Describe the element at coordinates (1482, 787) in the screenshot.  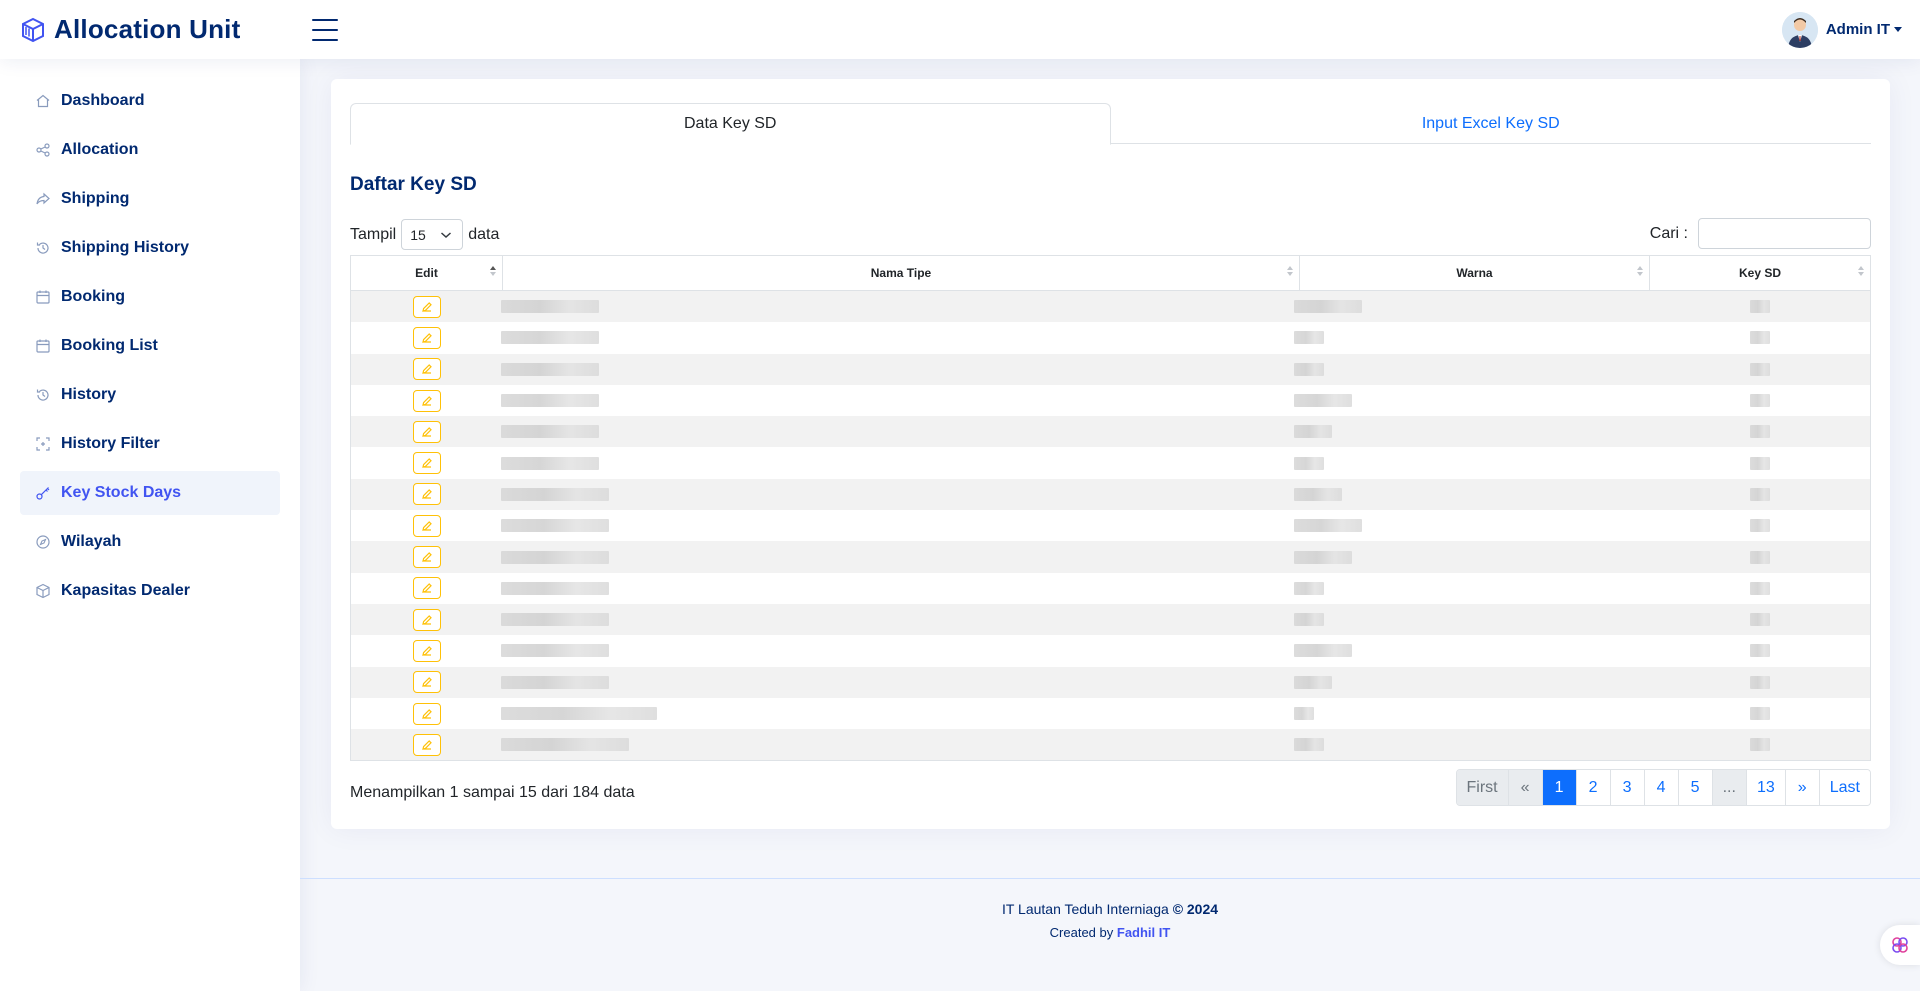
I see `page-first-button: First` at that location.